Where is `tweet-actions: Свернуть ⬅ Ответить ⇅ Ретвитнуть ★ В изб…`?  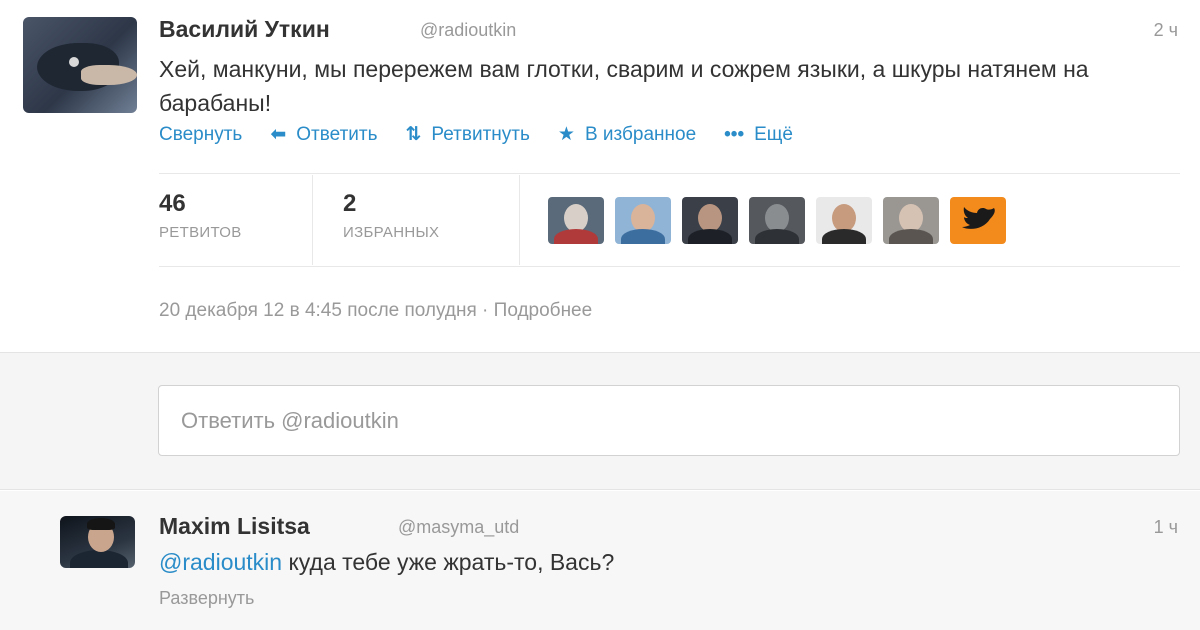
tweet-actions: Свернуть ⬅ Ответить ⇅ Ретвитнуть ★ В изб… is located at coordinates (490, 134).